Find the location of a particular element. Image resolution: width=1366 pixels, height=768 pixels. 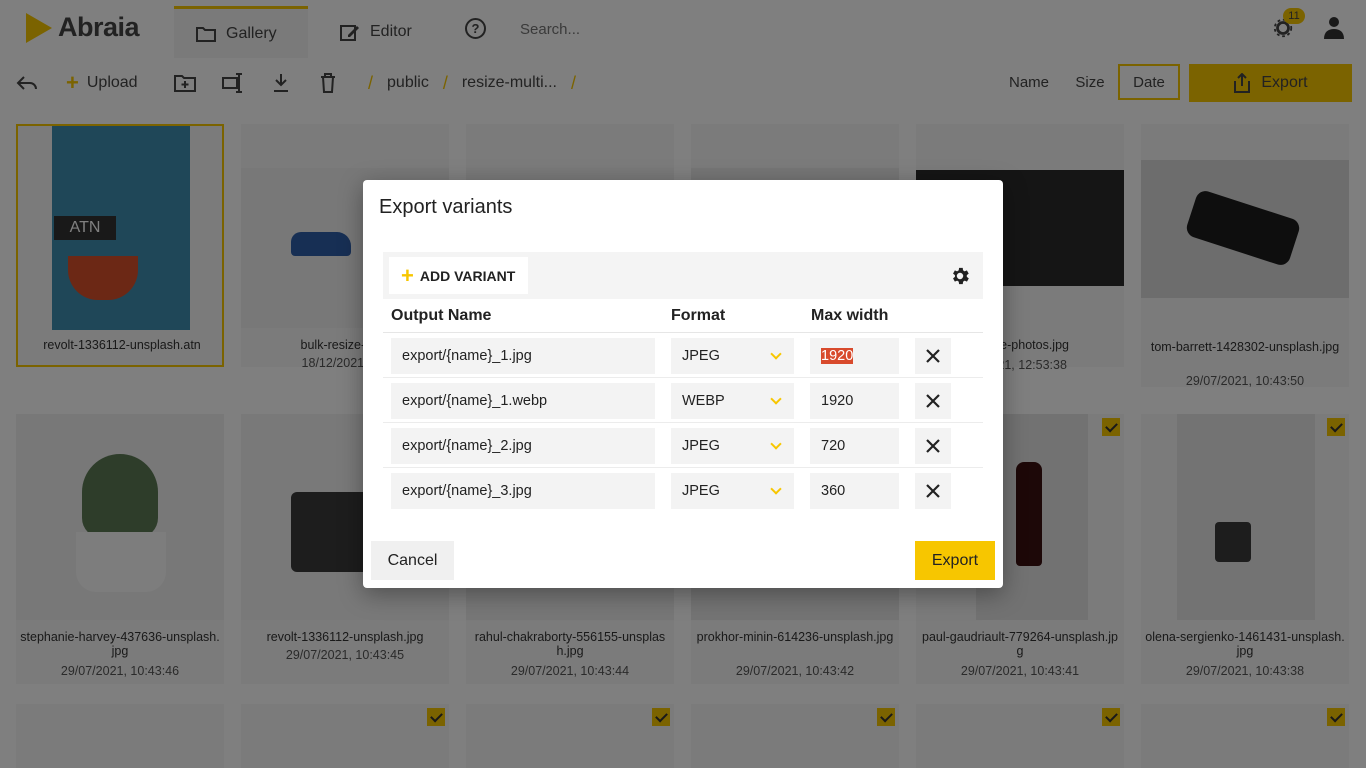

variant-row: WEBP 1920 is located at coordinates (683, 400).